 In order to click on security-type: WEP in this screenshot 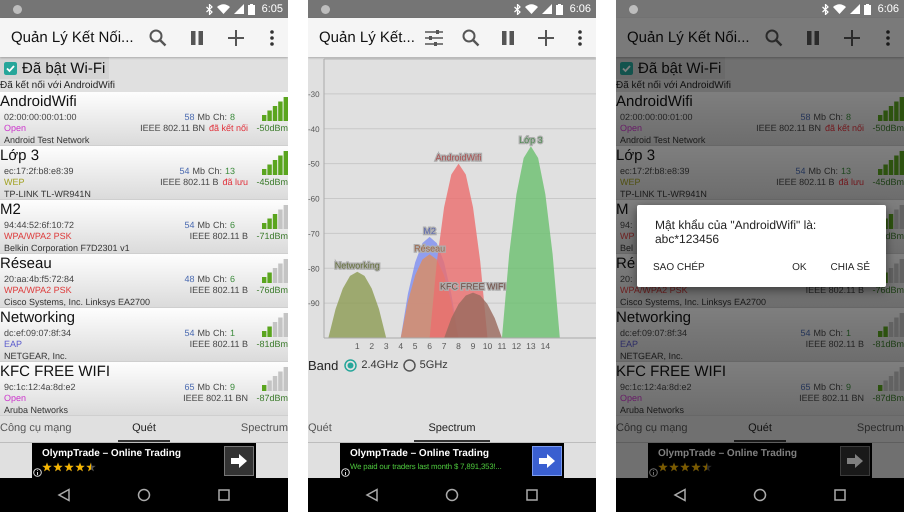, I will do `click(14, 182)`.